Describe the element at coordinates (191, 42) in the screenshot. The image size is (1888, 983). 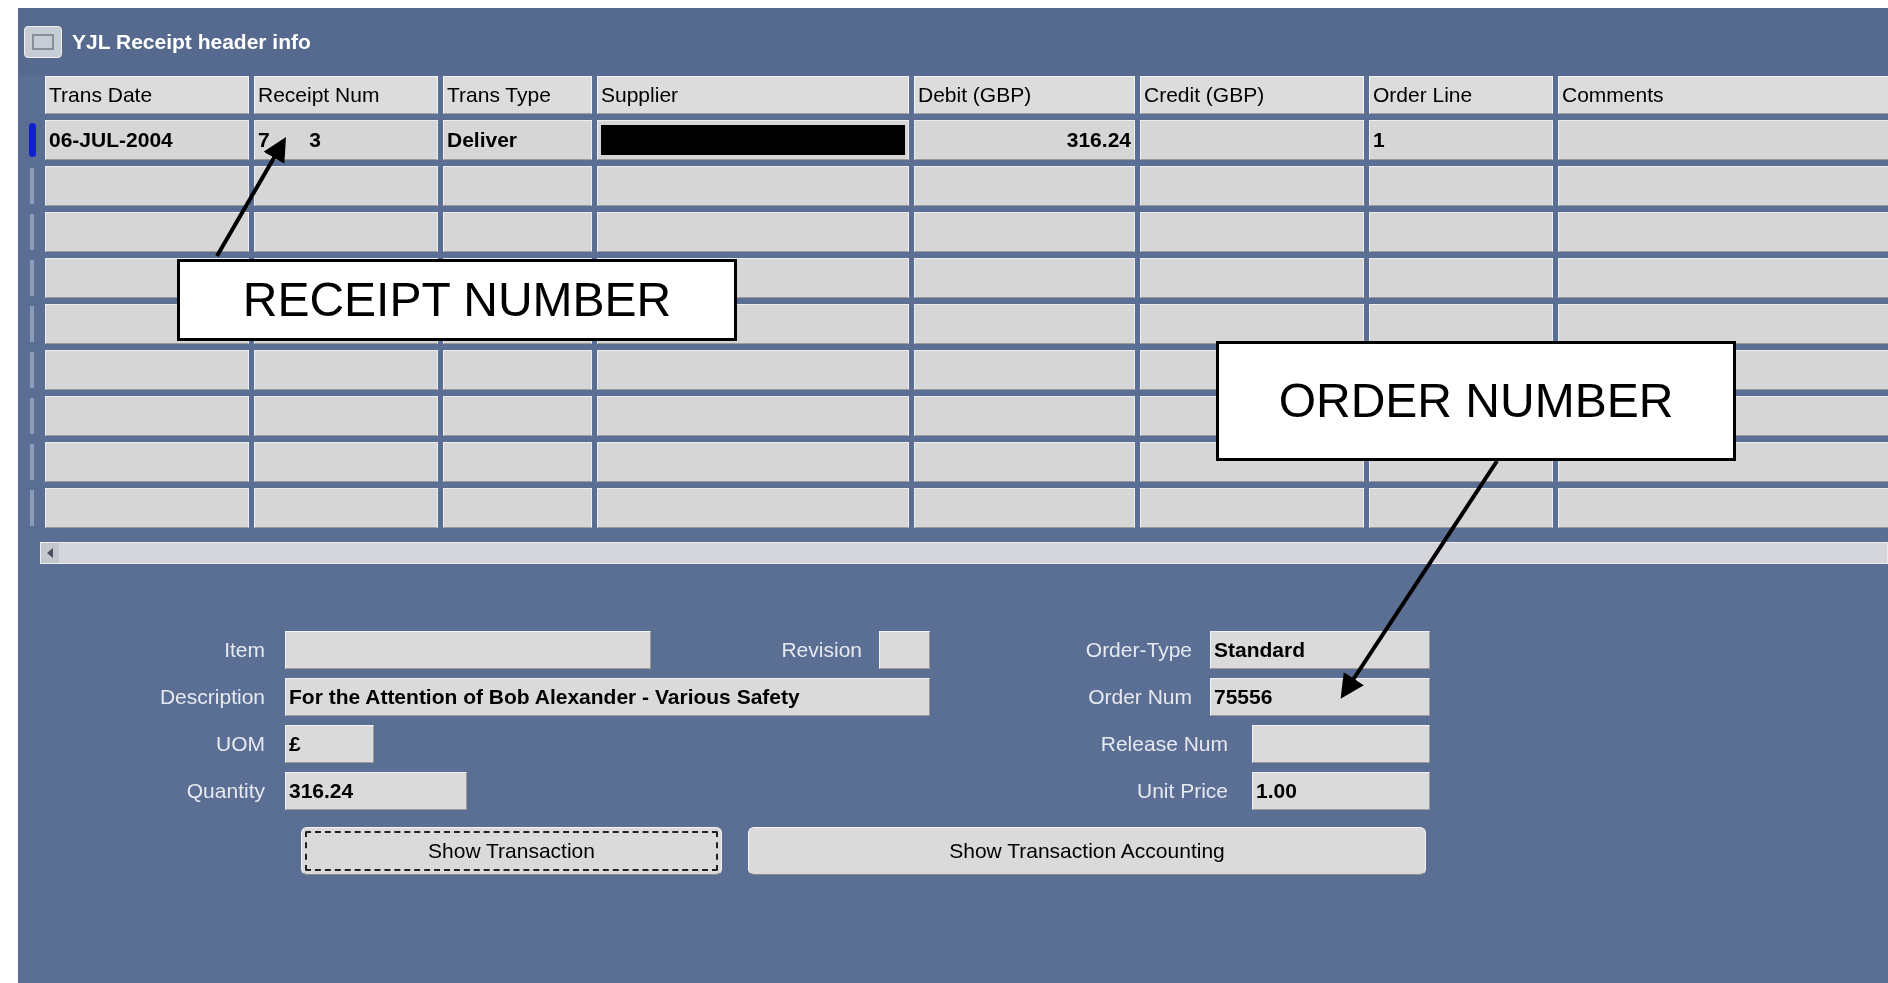
I see `window-title: YJL Receipt header info` at that location.